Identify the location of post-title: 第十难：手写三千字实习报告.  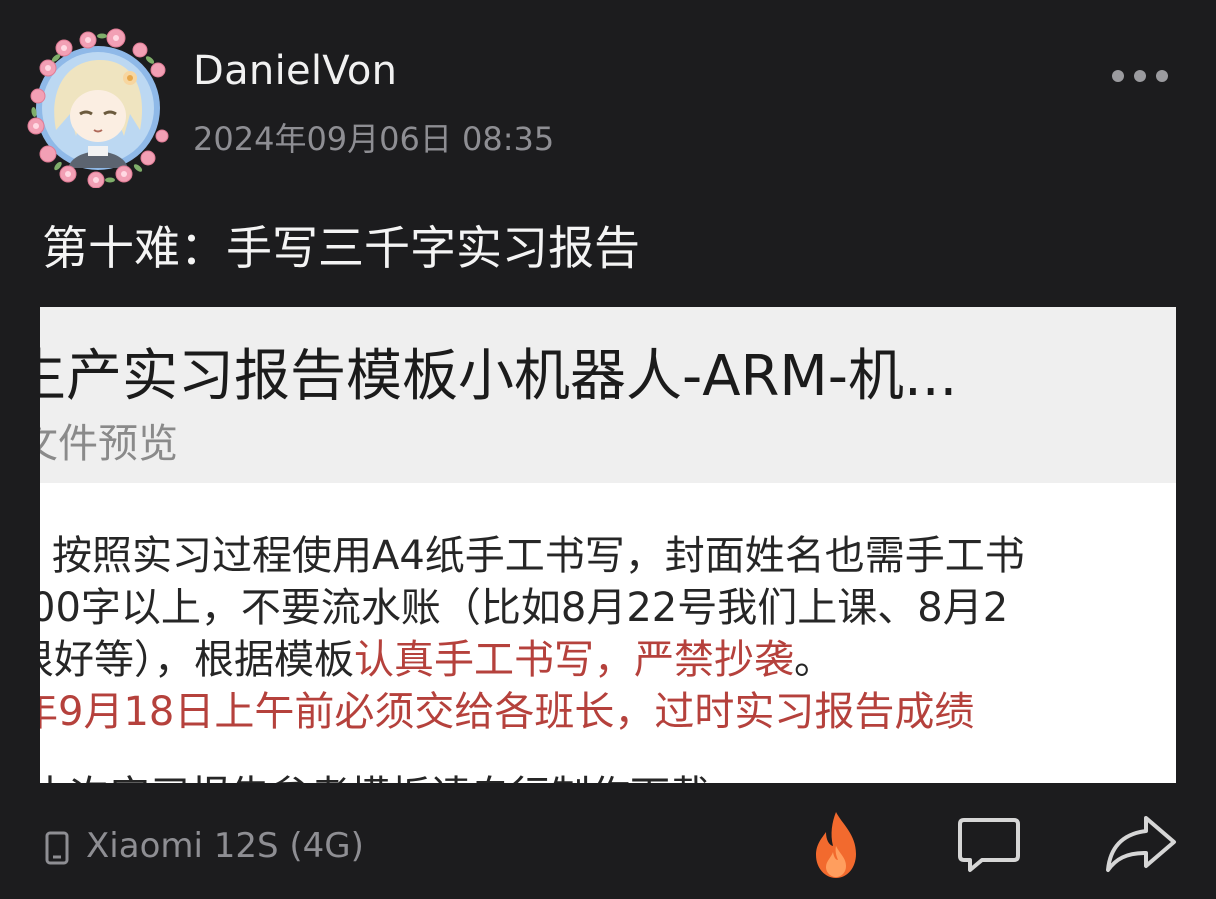
(341, 248).